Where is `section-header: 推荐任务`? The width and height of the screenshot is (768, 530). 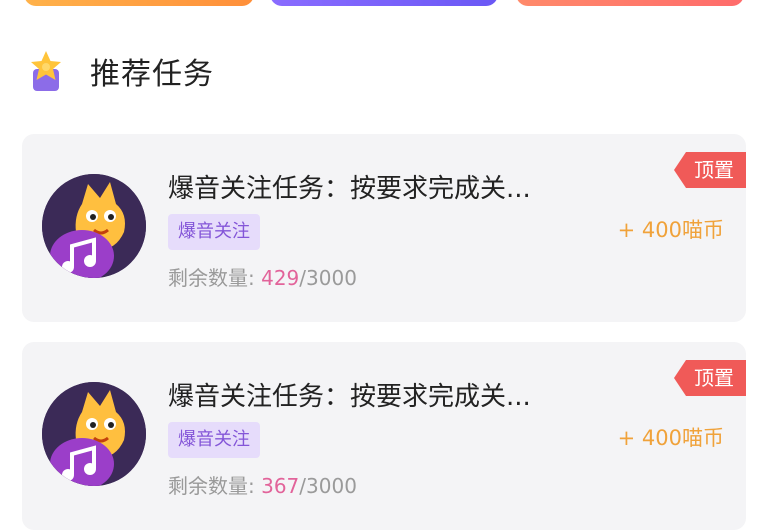
section-header: 推荐任务 is located at coordinates (120, 71).